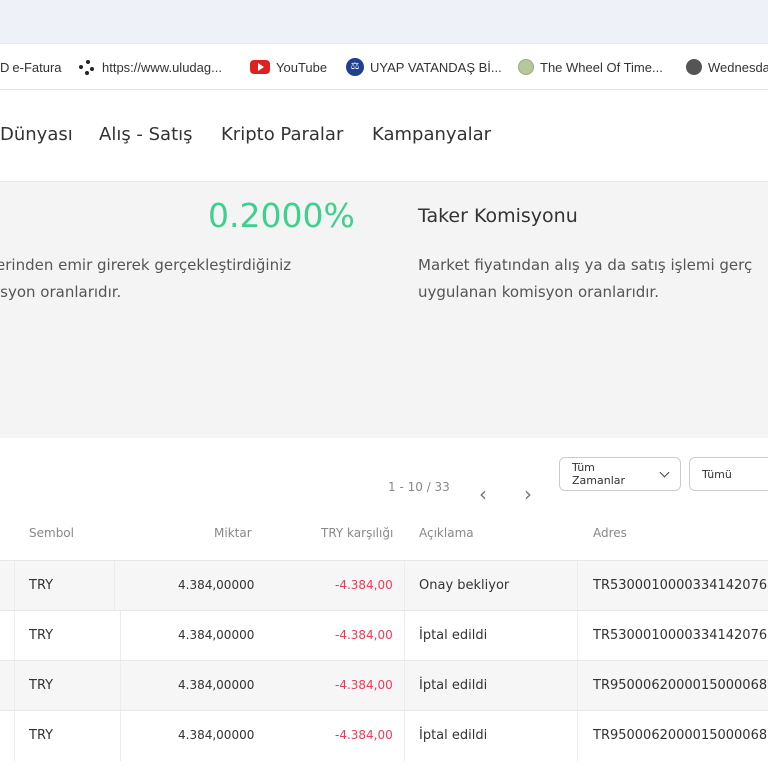  I want to click on column-header-try-equivalent: TRY karşılığı, so click(357, 533).